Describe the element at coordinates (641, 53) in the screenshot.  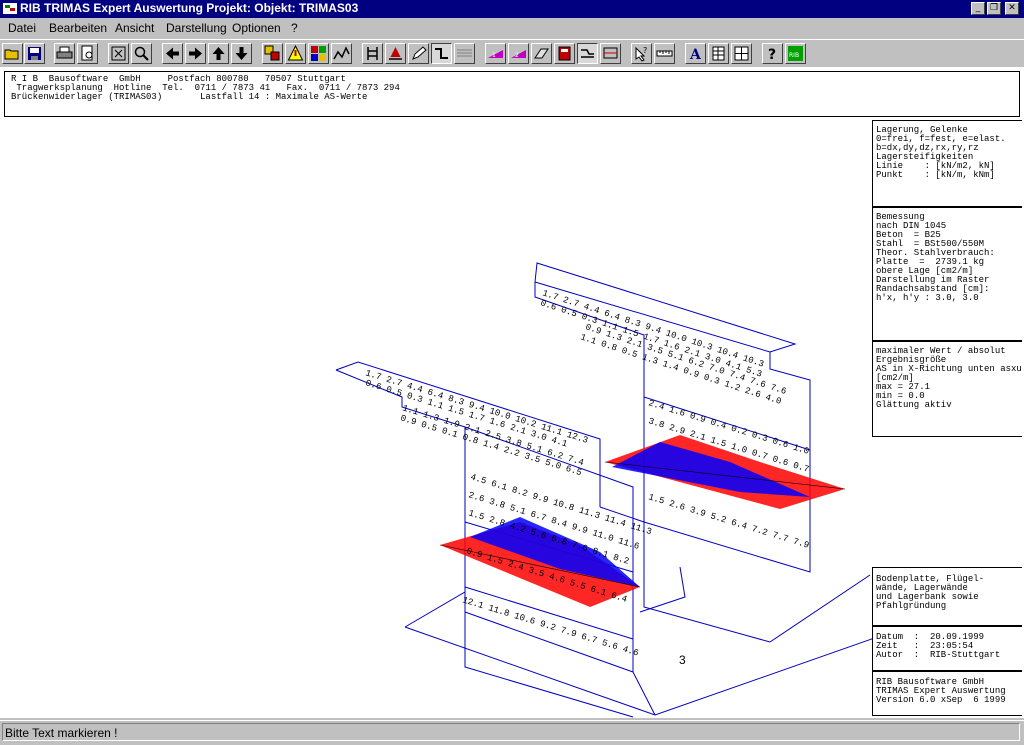
I see `query-icon: ?` at that location.